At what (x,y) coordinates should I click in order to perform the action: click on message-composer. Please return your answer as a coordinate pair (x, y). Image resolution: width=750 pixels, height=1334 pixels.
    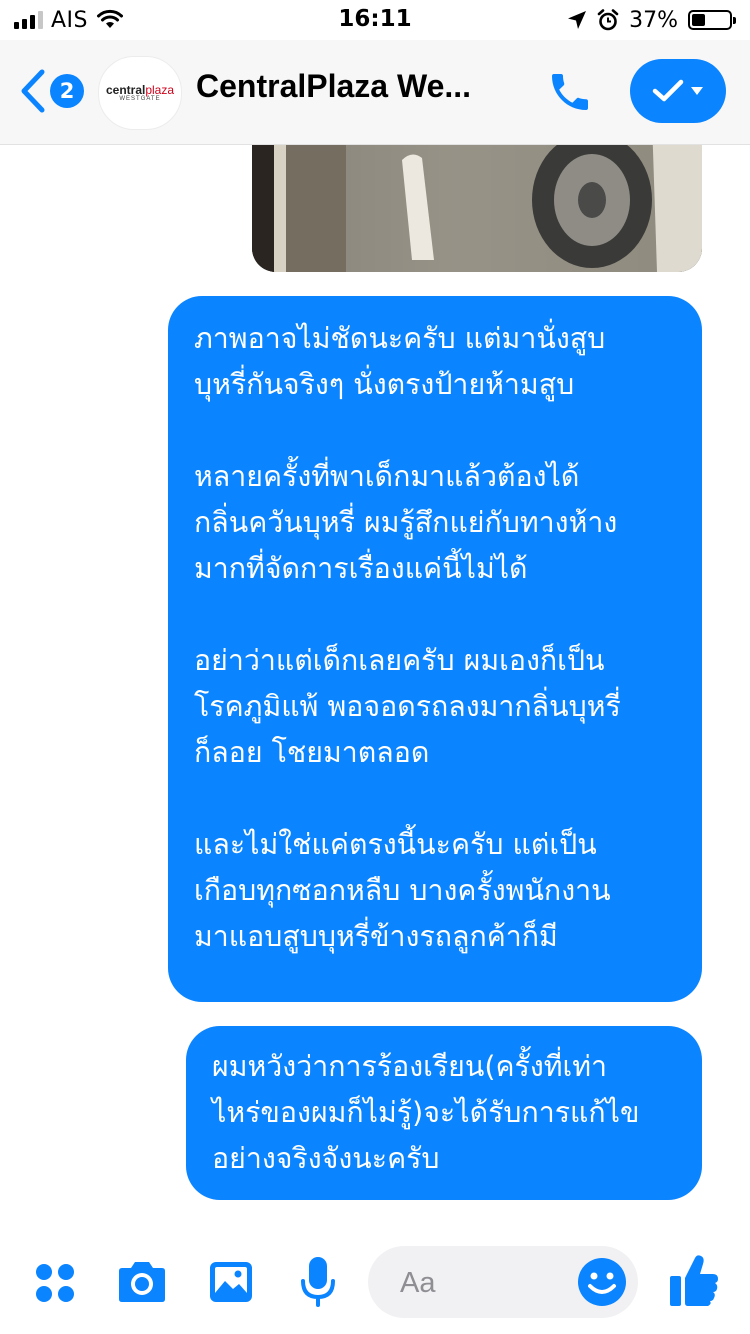
    Looking at the image, I should click on (375, 1283).